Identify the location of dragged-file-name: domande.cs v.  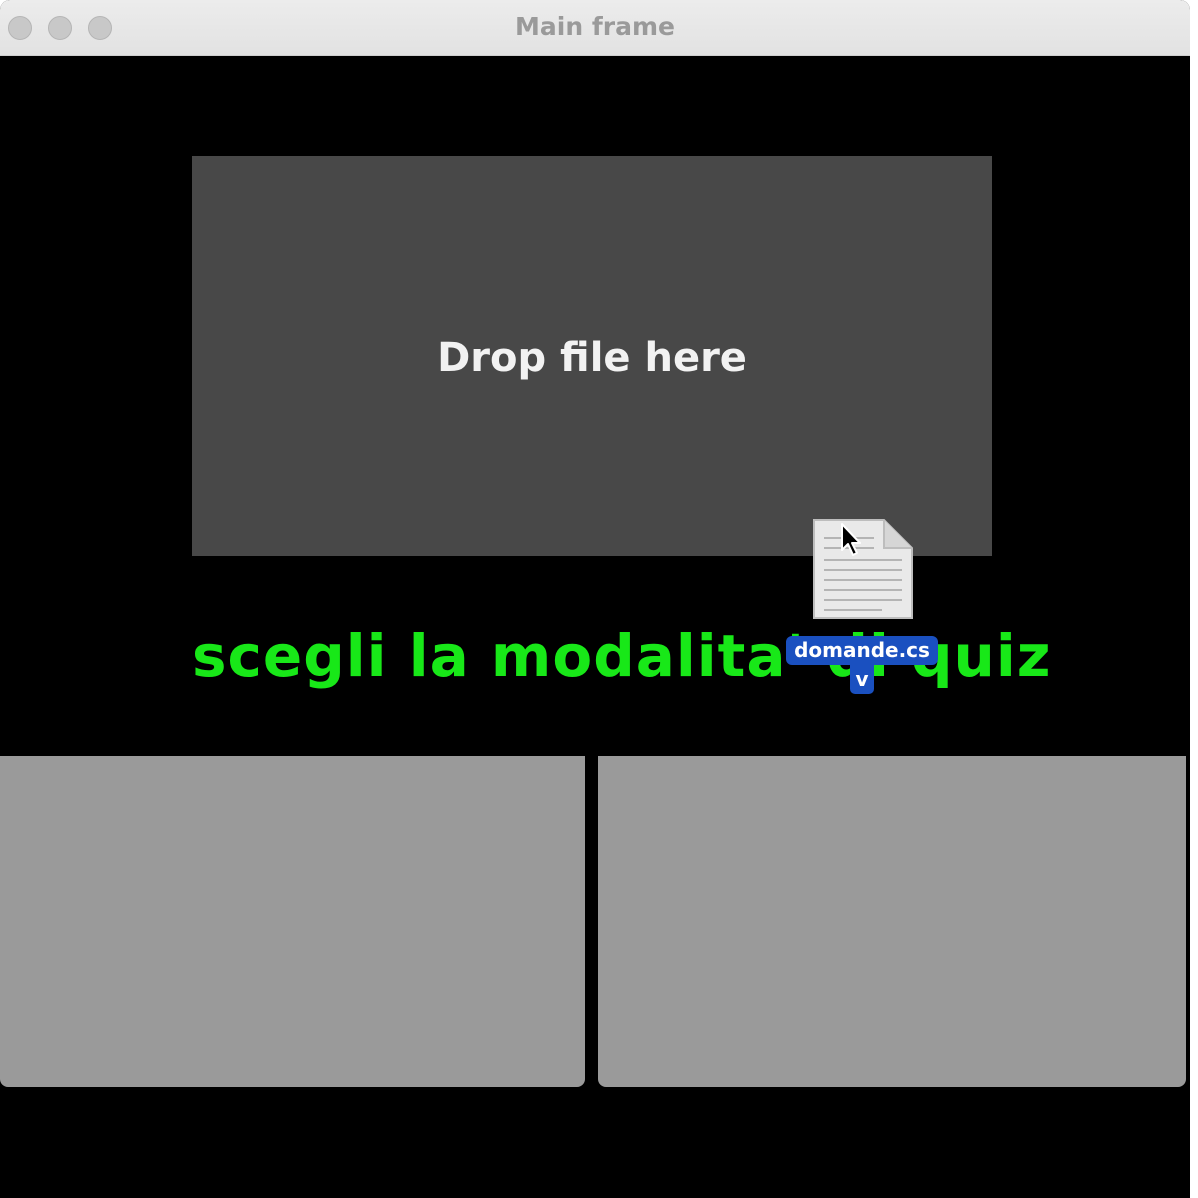
(862, 665).